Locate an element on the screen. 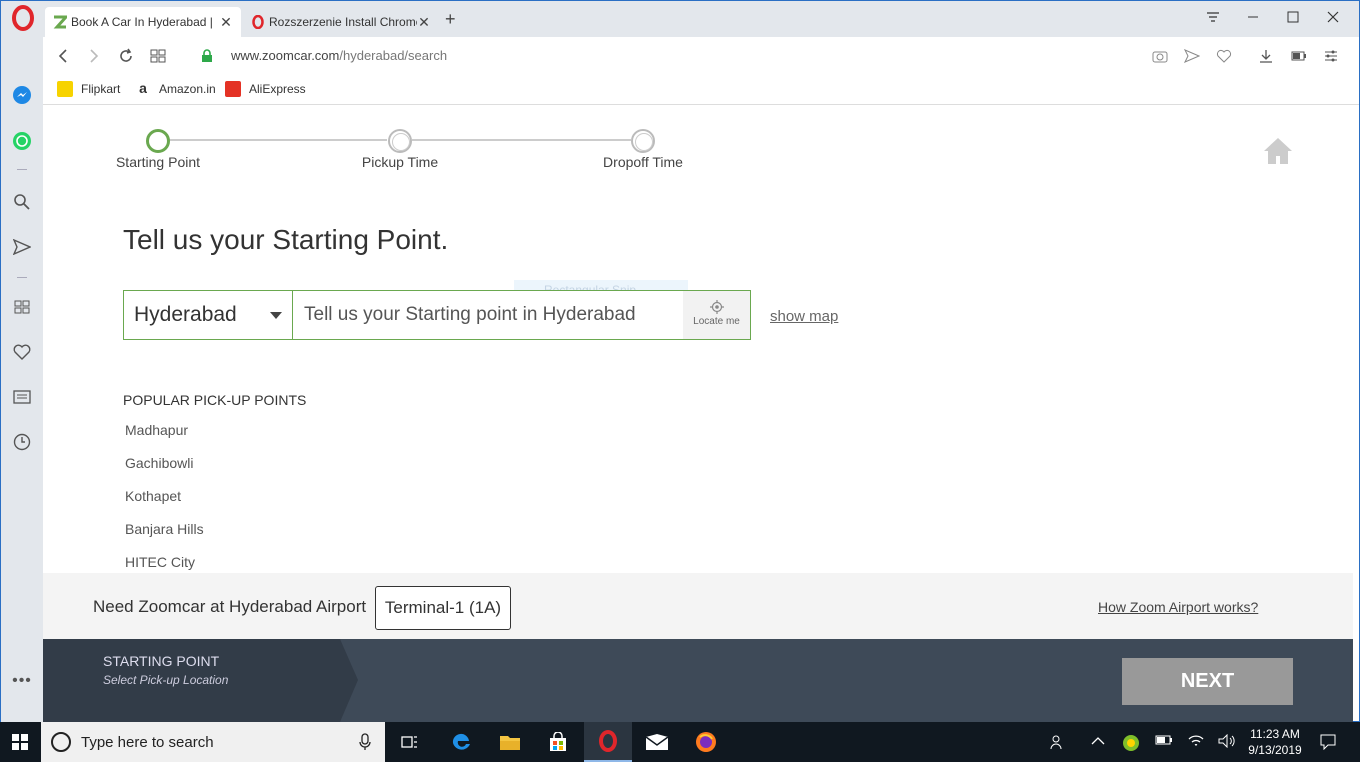  battery-icon is located at coordinates (1164, 741).